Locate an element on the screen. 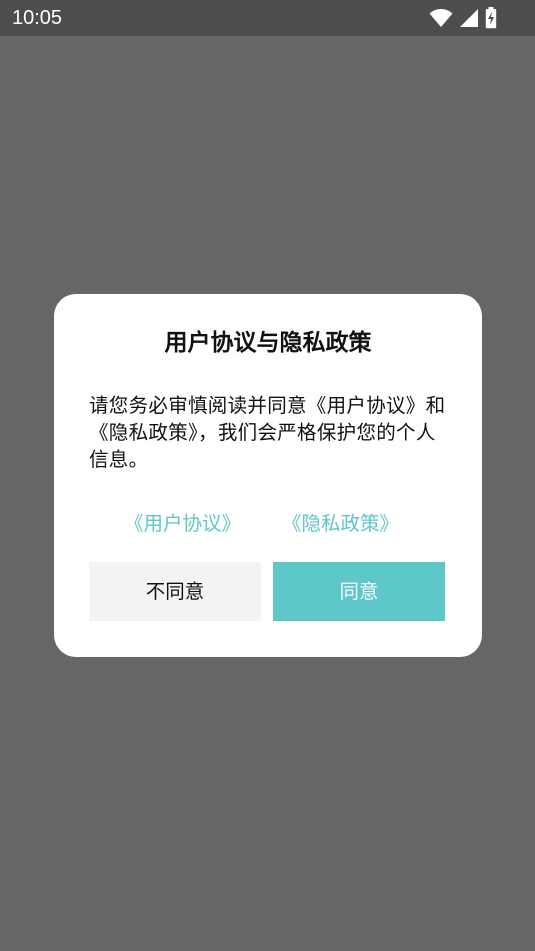  cellular-signal-icon is located at coordinates (469, 18).